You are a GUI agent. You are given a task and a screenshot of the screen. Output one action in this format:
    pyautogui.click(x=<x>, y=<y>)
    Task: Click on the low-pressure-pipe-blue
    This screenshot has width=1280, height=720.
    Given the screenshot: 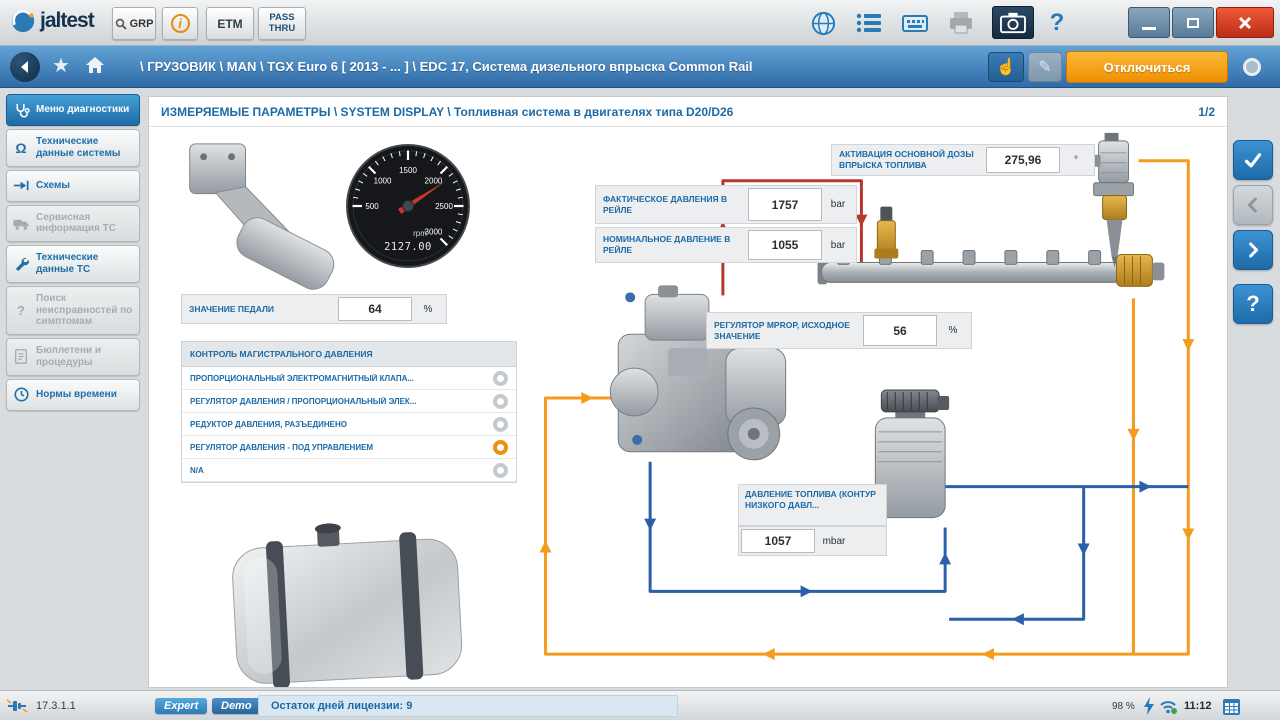 What is the action you would take?
    pyautogui.click(x=918, y=541)
    